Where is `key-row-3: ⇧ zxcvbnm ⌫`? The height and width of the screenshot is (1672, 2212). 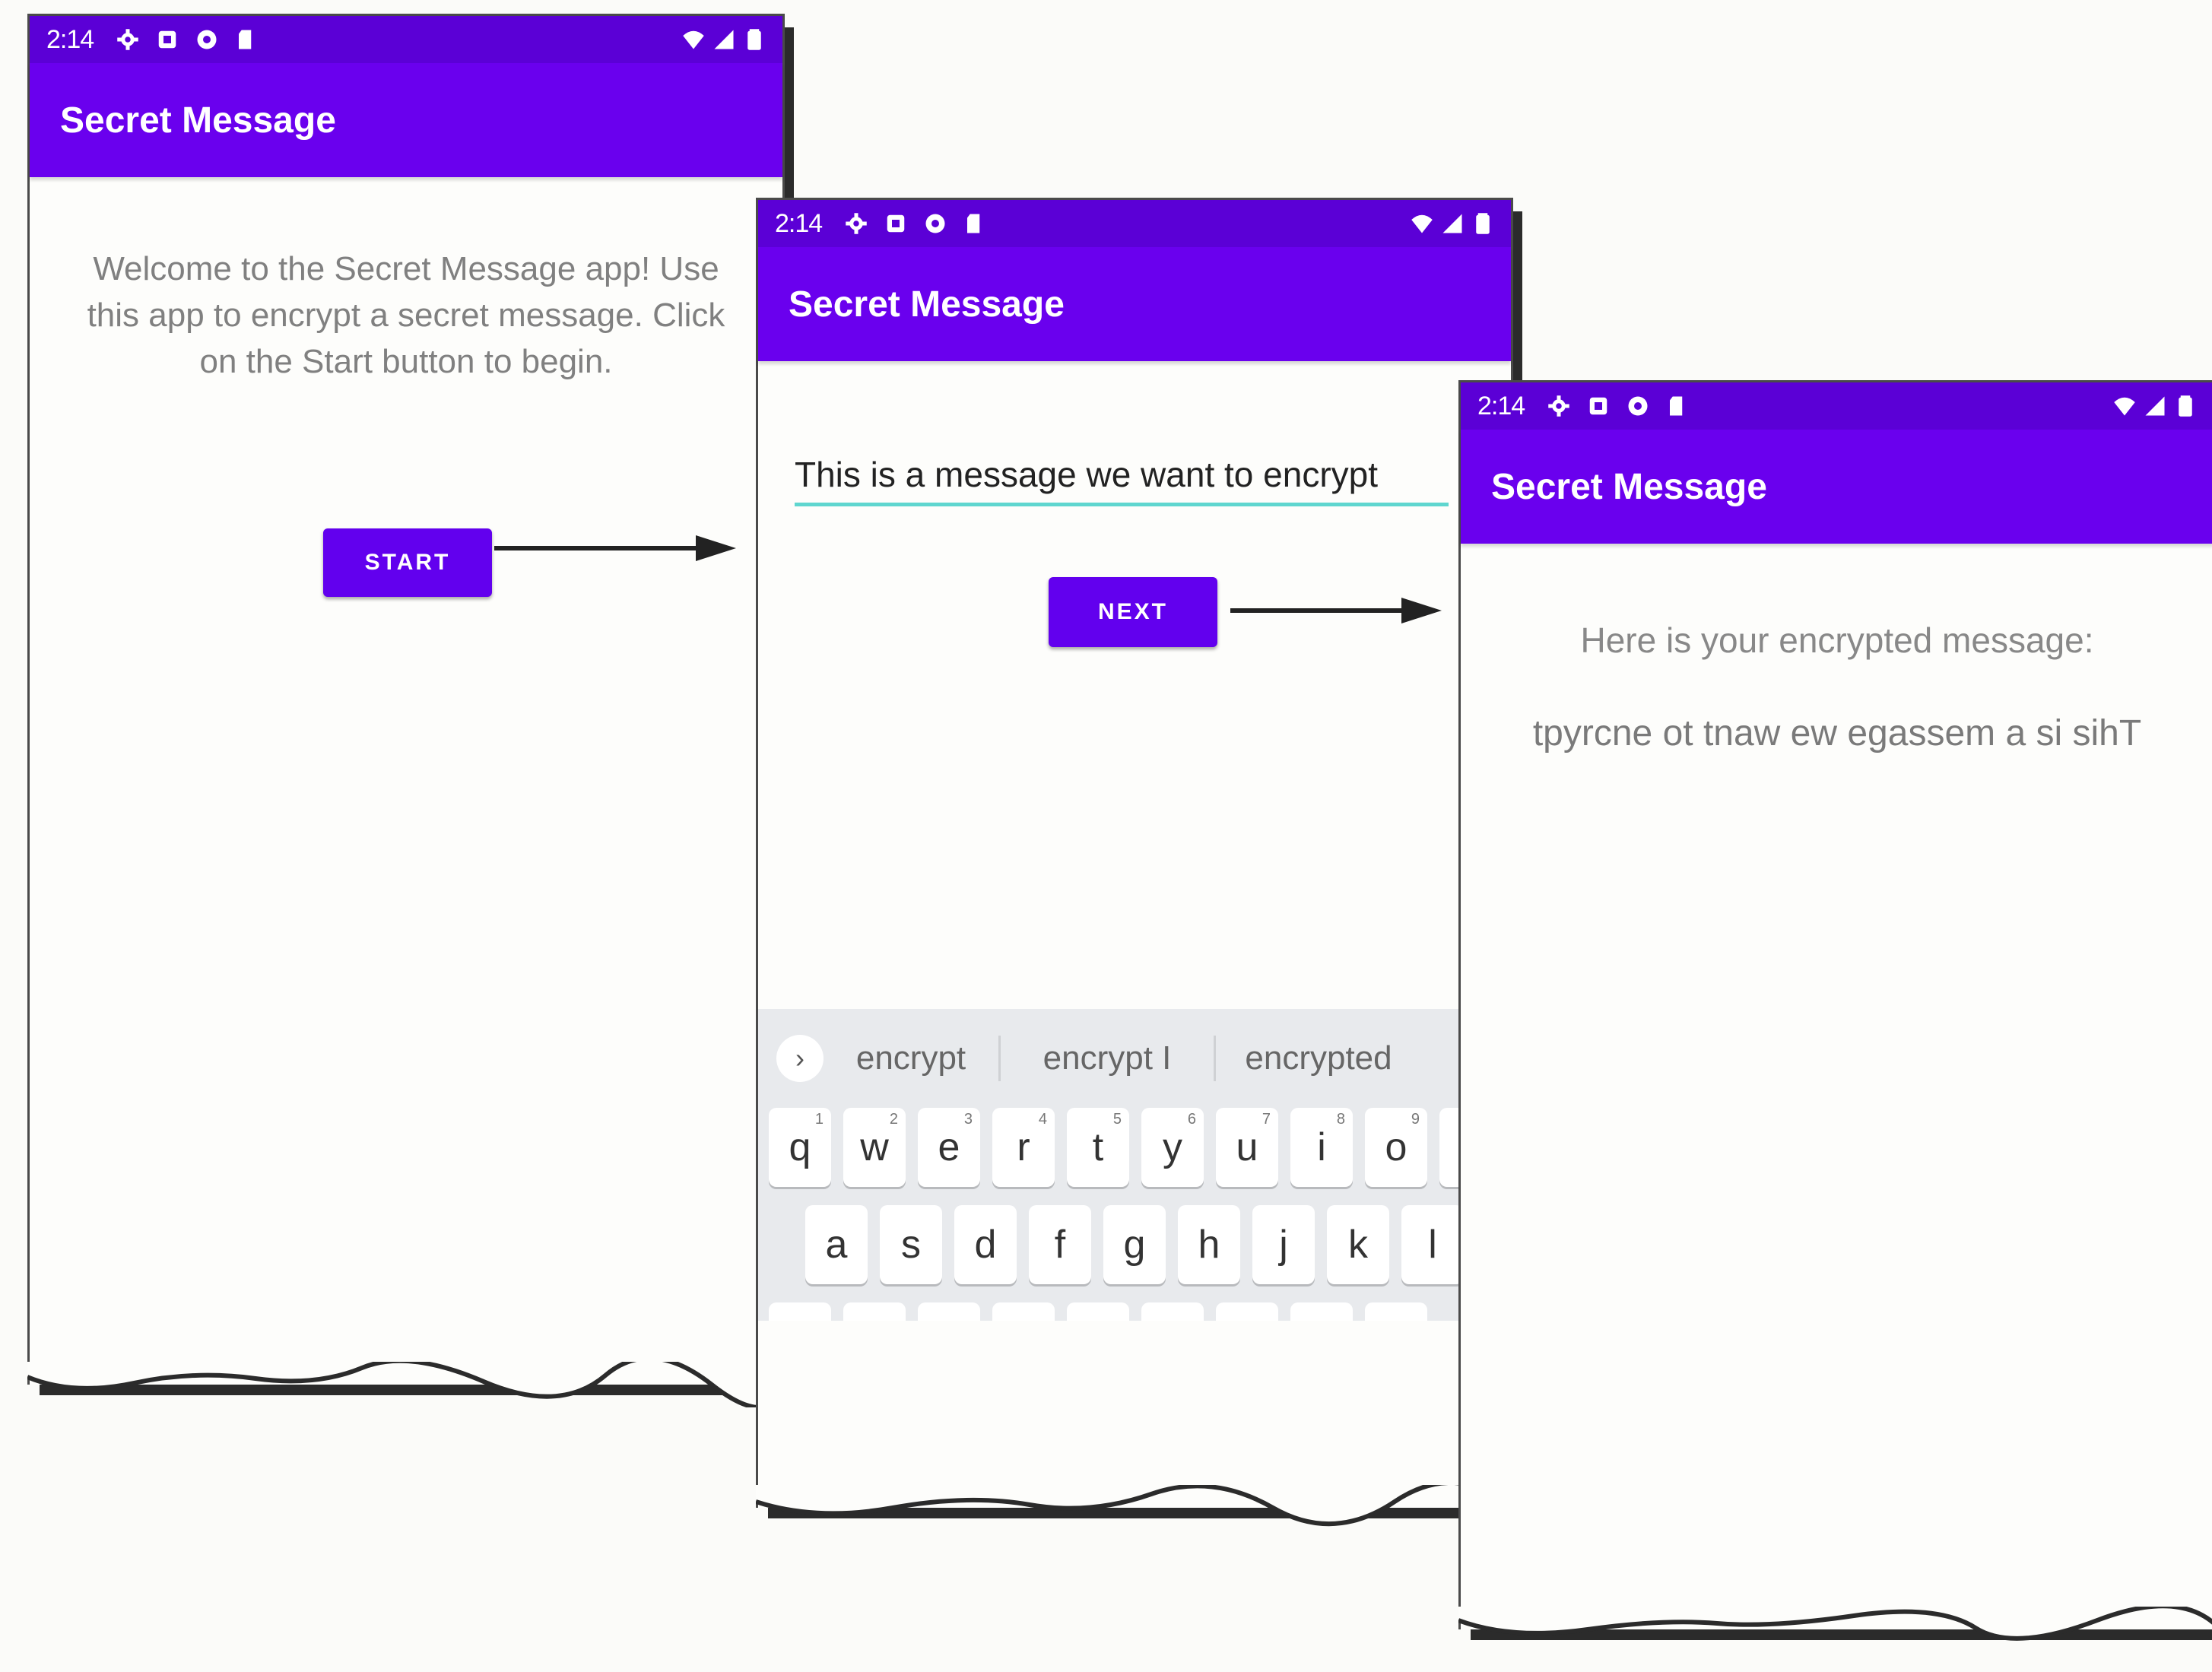 key-row-3: ⇧ zxcvbnm ⌫ is located at coordinates (1104, 1311).